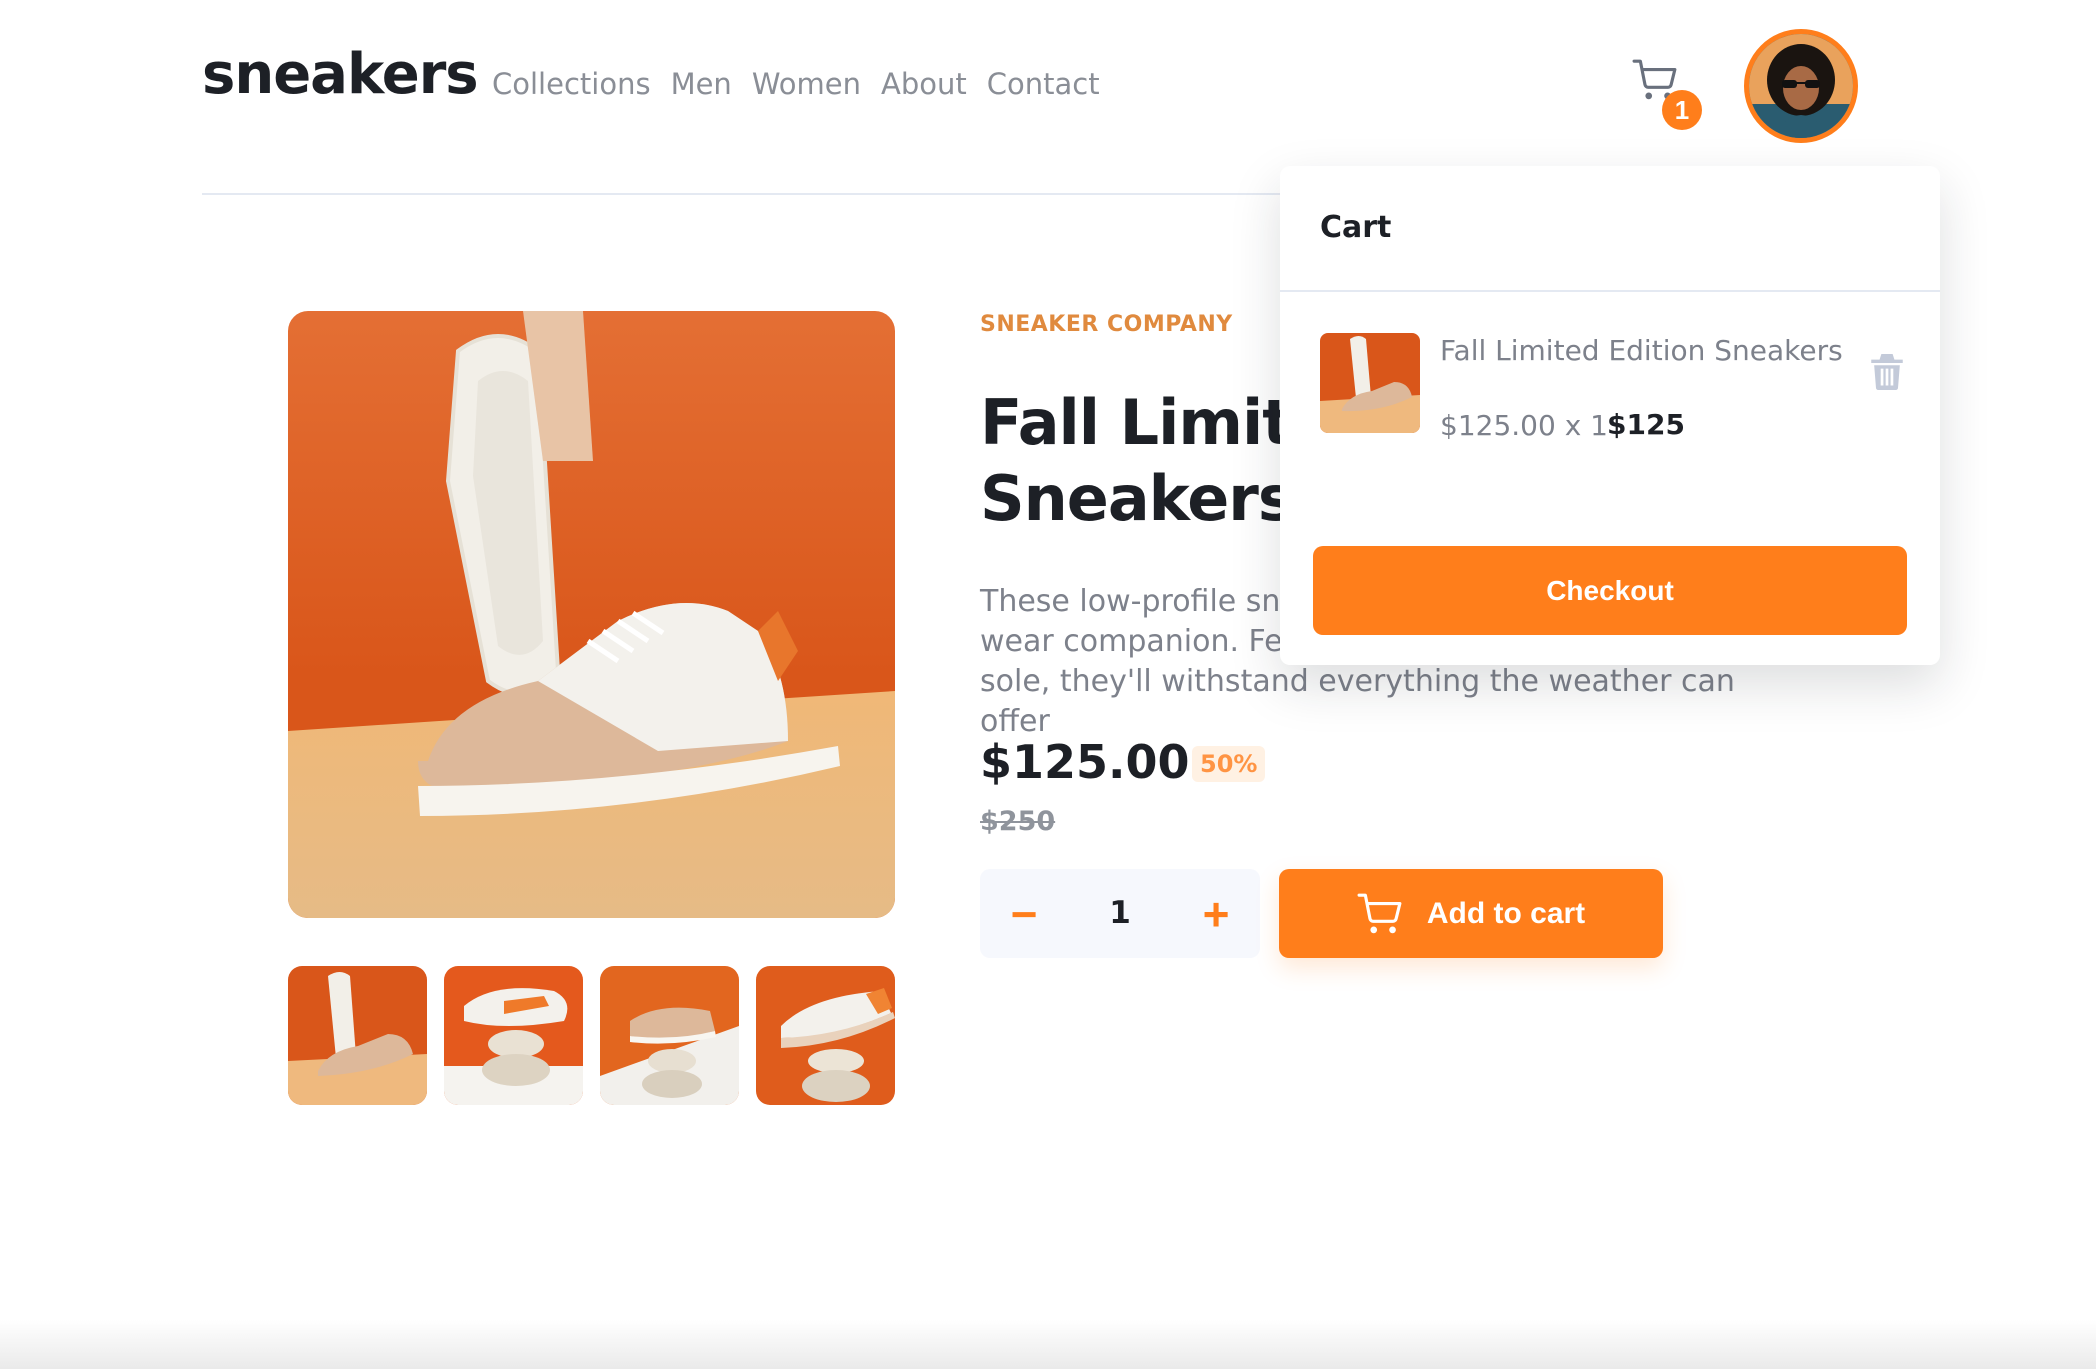 This screenshot has width=2096, height=1369. I want to click on quantity-stepper: − 1 +, so click(1120, 913).